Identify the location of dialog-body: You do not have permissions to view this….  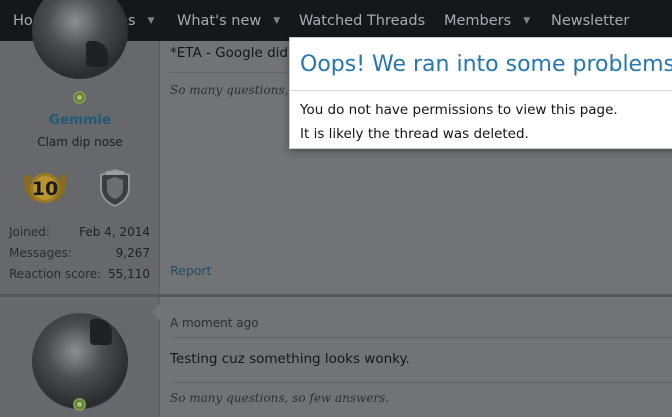
(481, 118).